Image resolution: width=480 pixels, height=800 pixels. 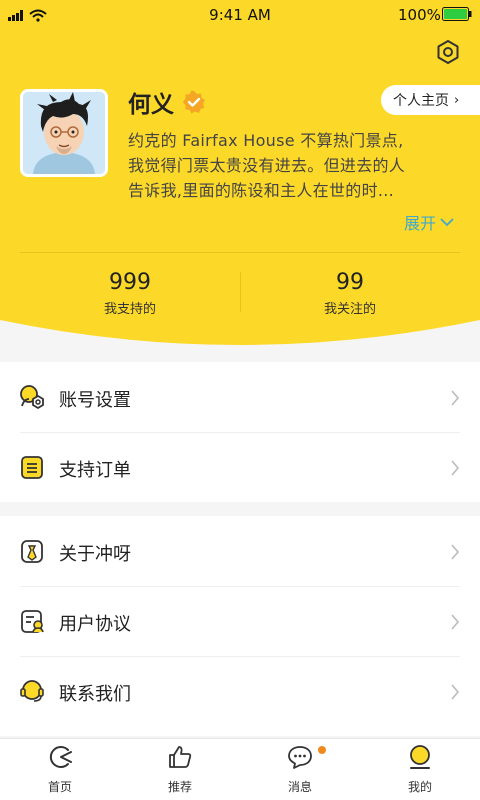 I want to click on stat-label: 我支持的, so click(x=129, y=309).